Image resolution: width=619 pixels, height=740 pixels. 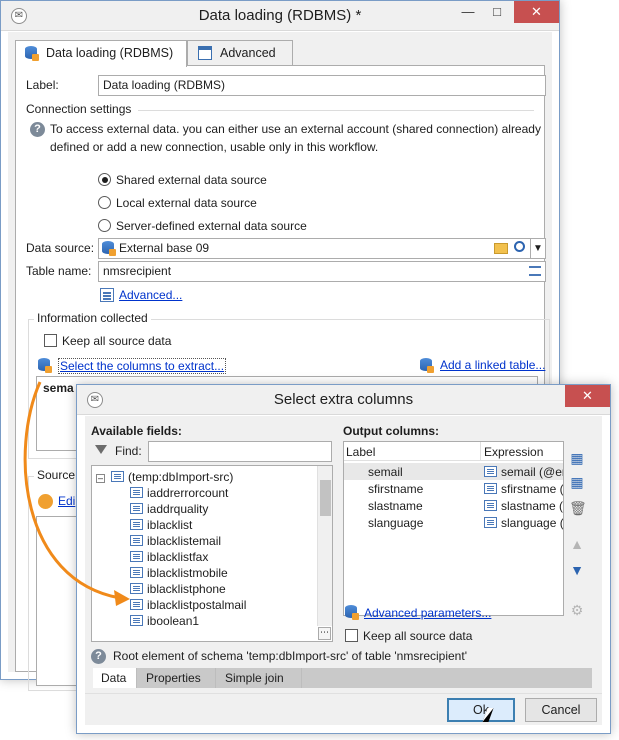 I want to click on tab-data-loading: Data loading (RDBMS), so click(x=101, y=53).